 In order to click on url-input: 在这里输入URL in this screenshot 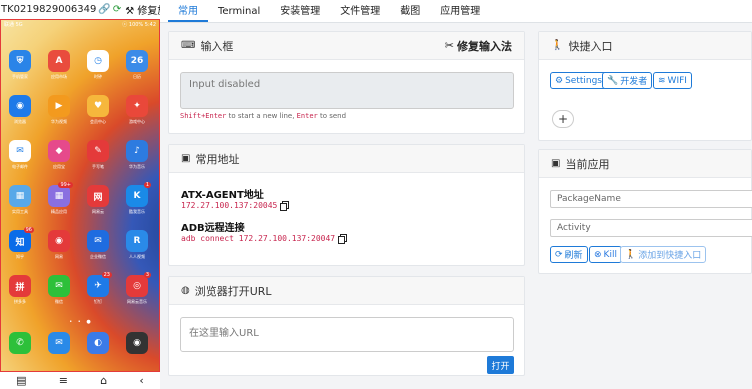, I will do `click(347, 334)`.